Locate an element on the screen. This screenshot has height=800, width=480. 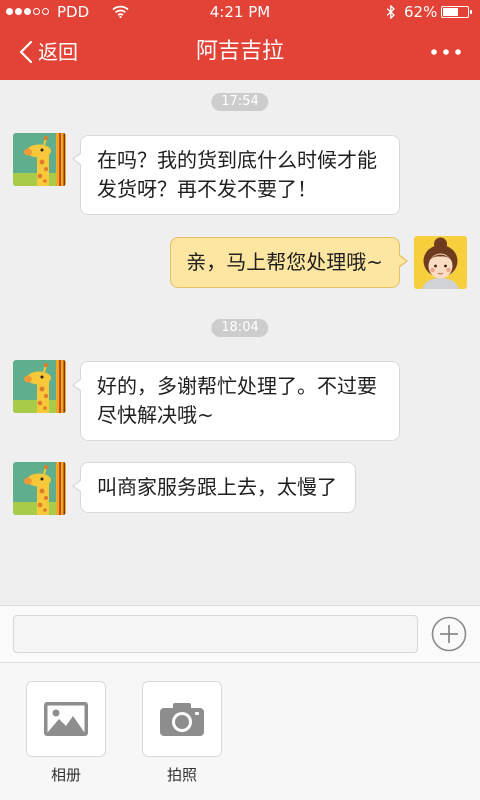
message-bubble: 在吗？我的货到底什么时候才能发货呀？再不发不要了！ is located at coordinates (236, 175).